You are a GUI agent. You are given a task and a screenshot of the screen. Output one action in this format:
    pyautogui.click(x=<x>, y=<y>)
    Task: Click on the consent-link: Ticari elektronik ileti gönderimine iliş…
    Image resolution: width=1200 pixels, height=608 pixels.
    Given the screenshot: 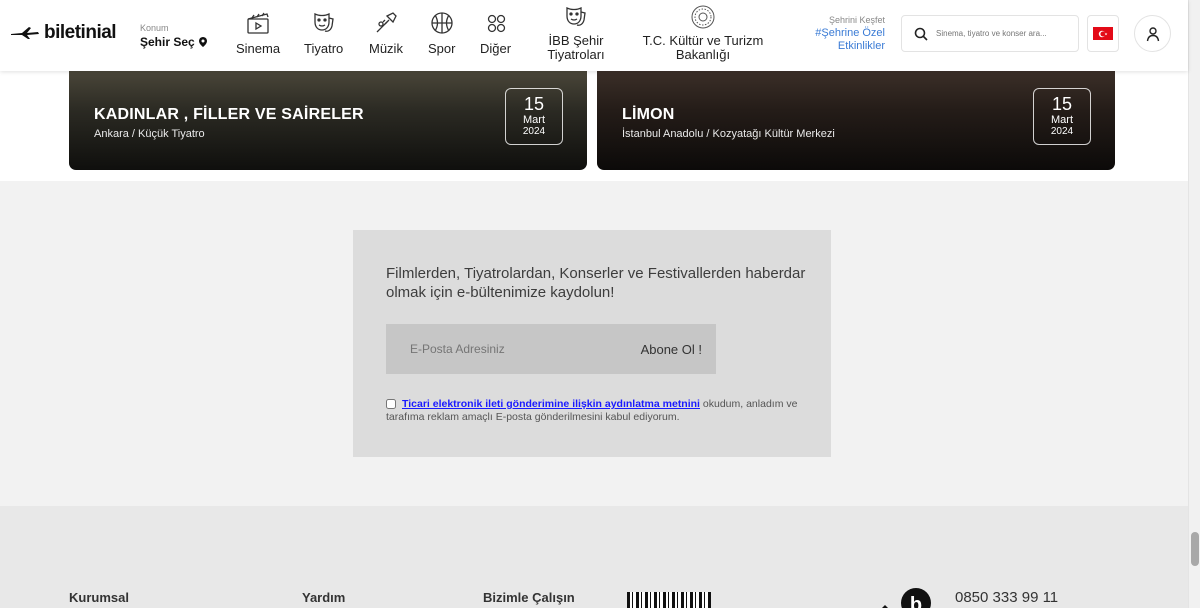 What is the action you would take?
    pyautogui.click(x=551, y=404)
    